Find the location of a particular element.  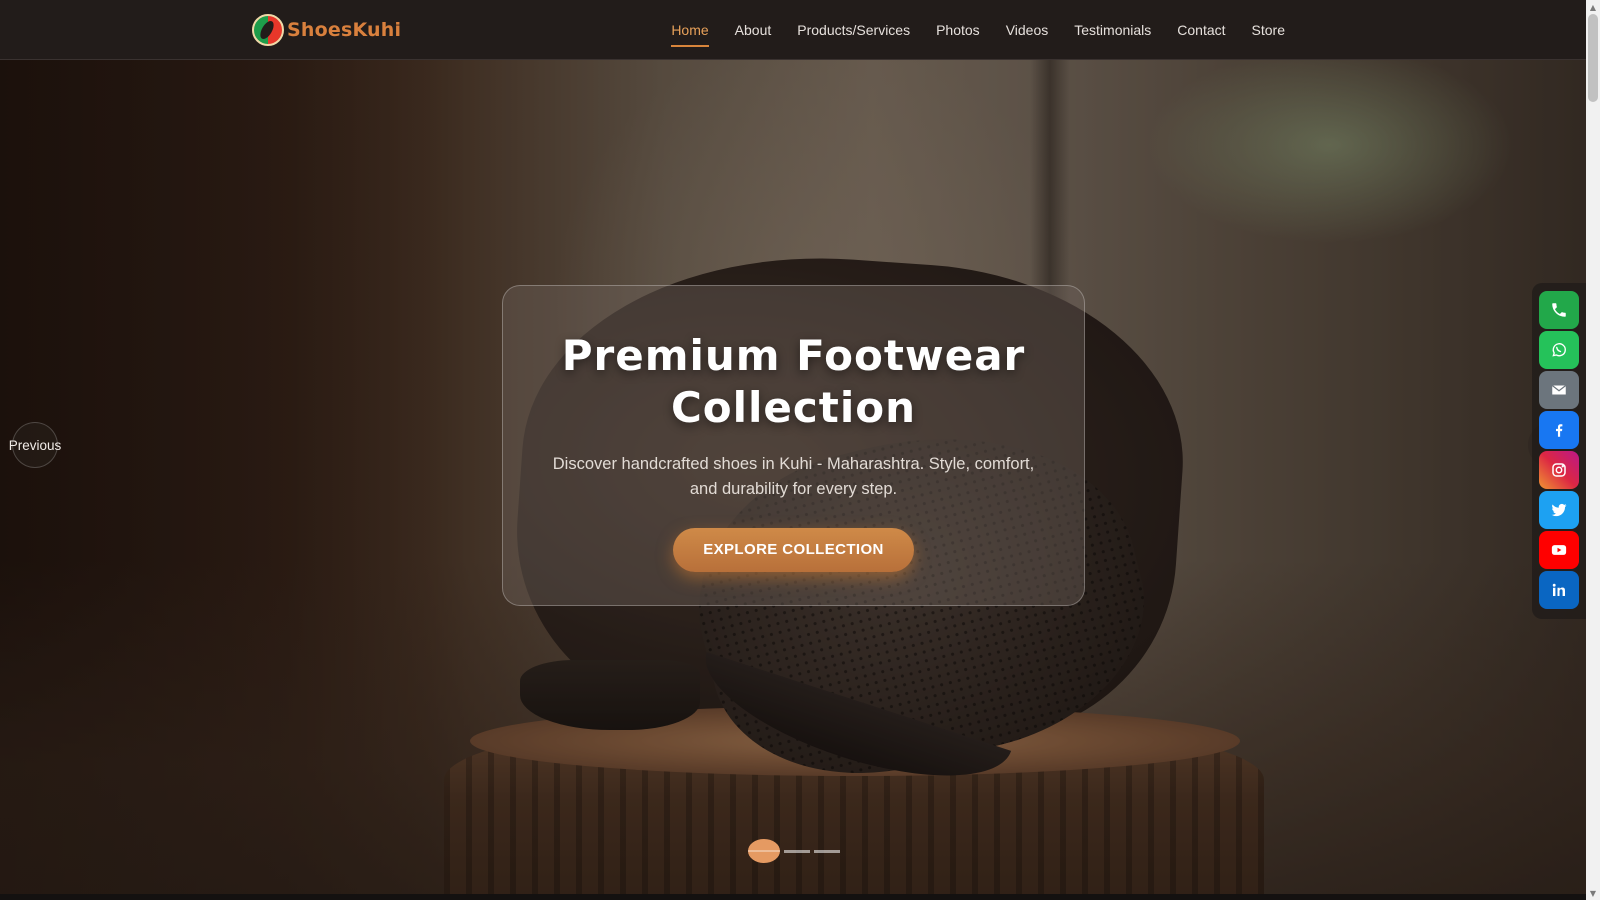

whatsapp-button is located at coordinates (1559, 350).